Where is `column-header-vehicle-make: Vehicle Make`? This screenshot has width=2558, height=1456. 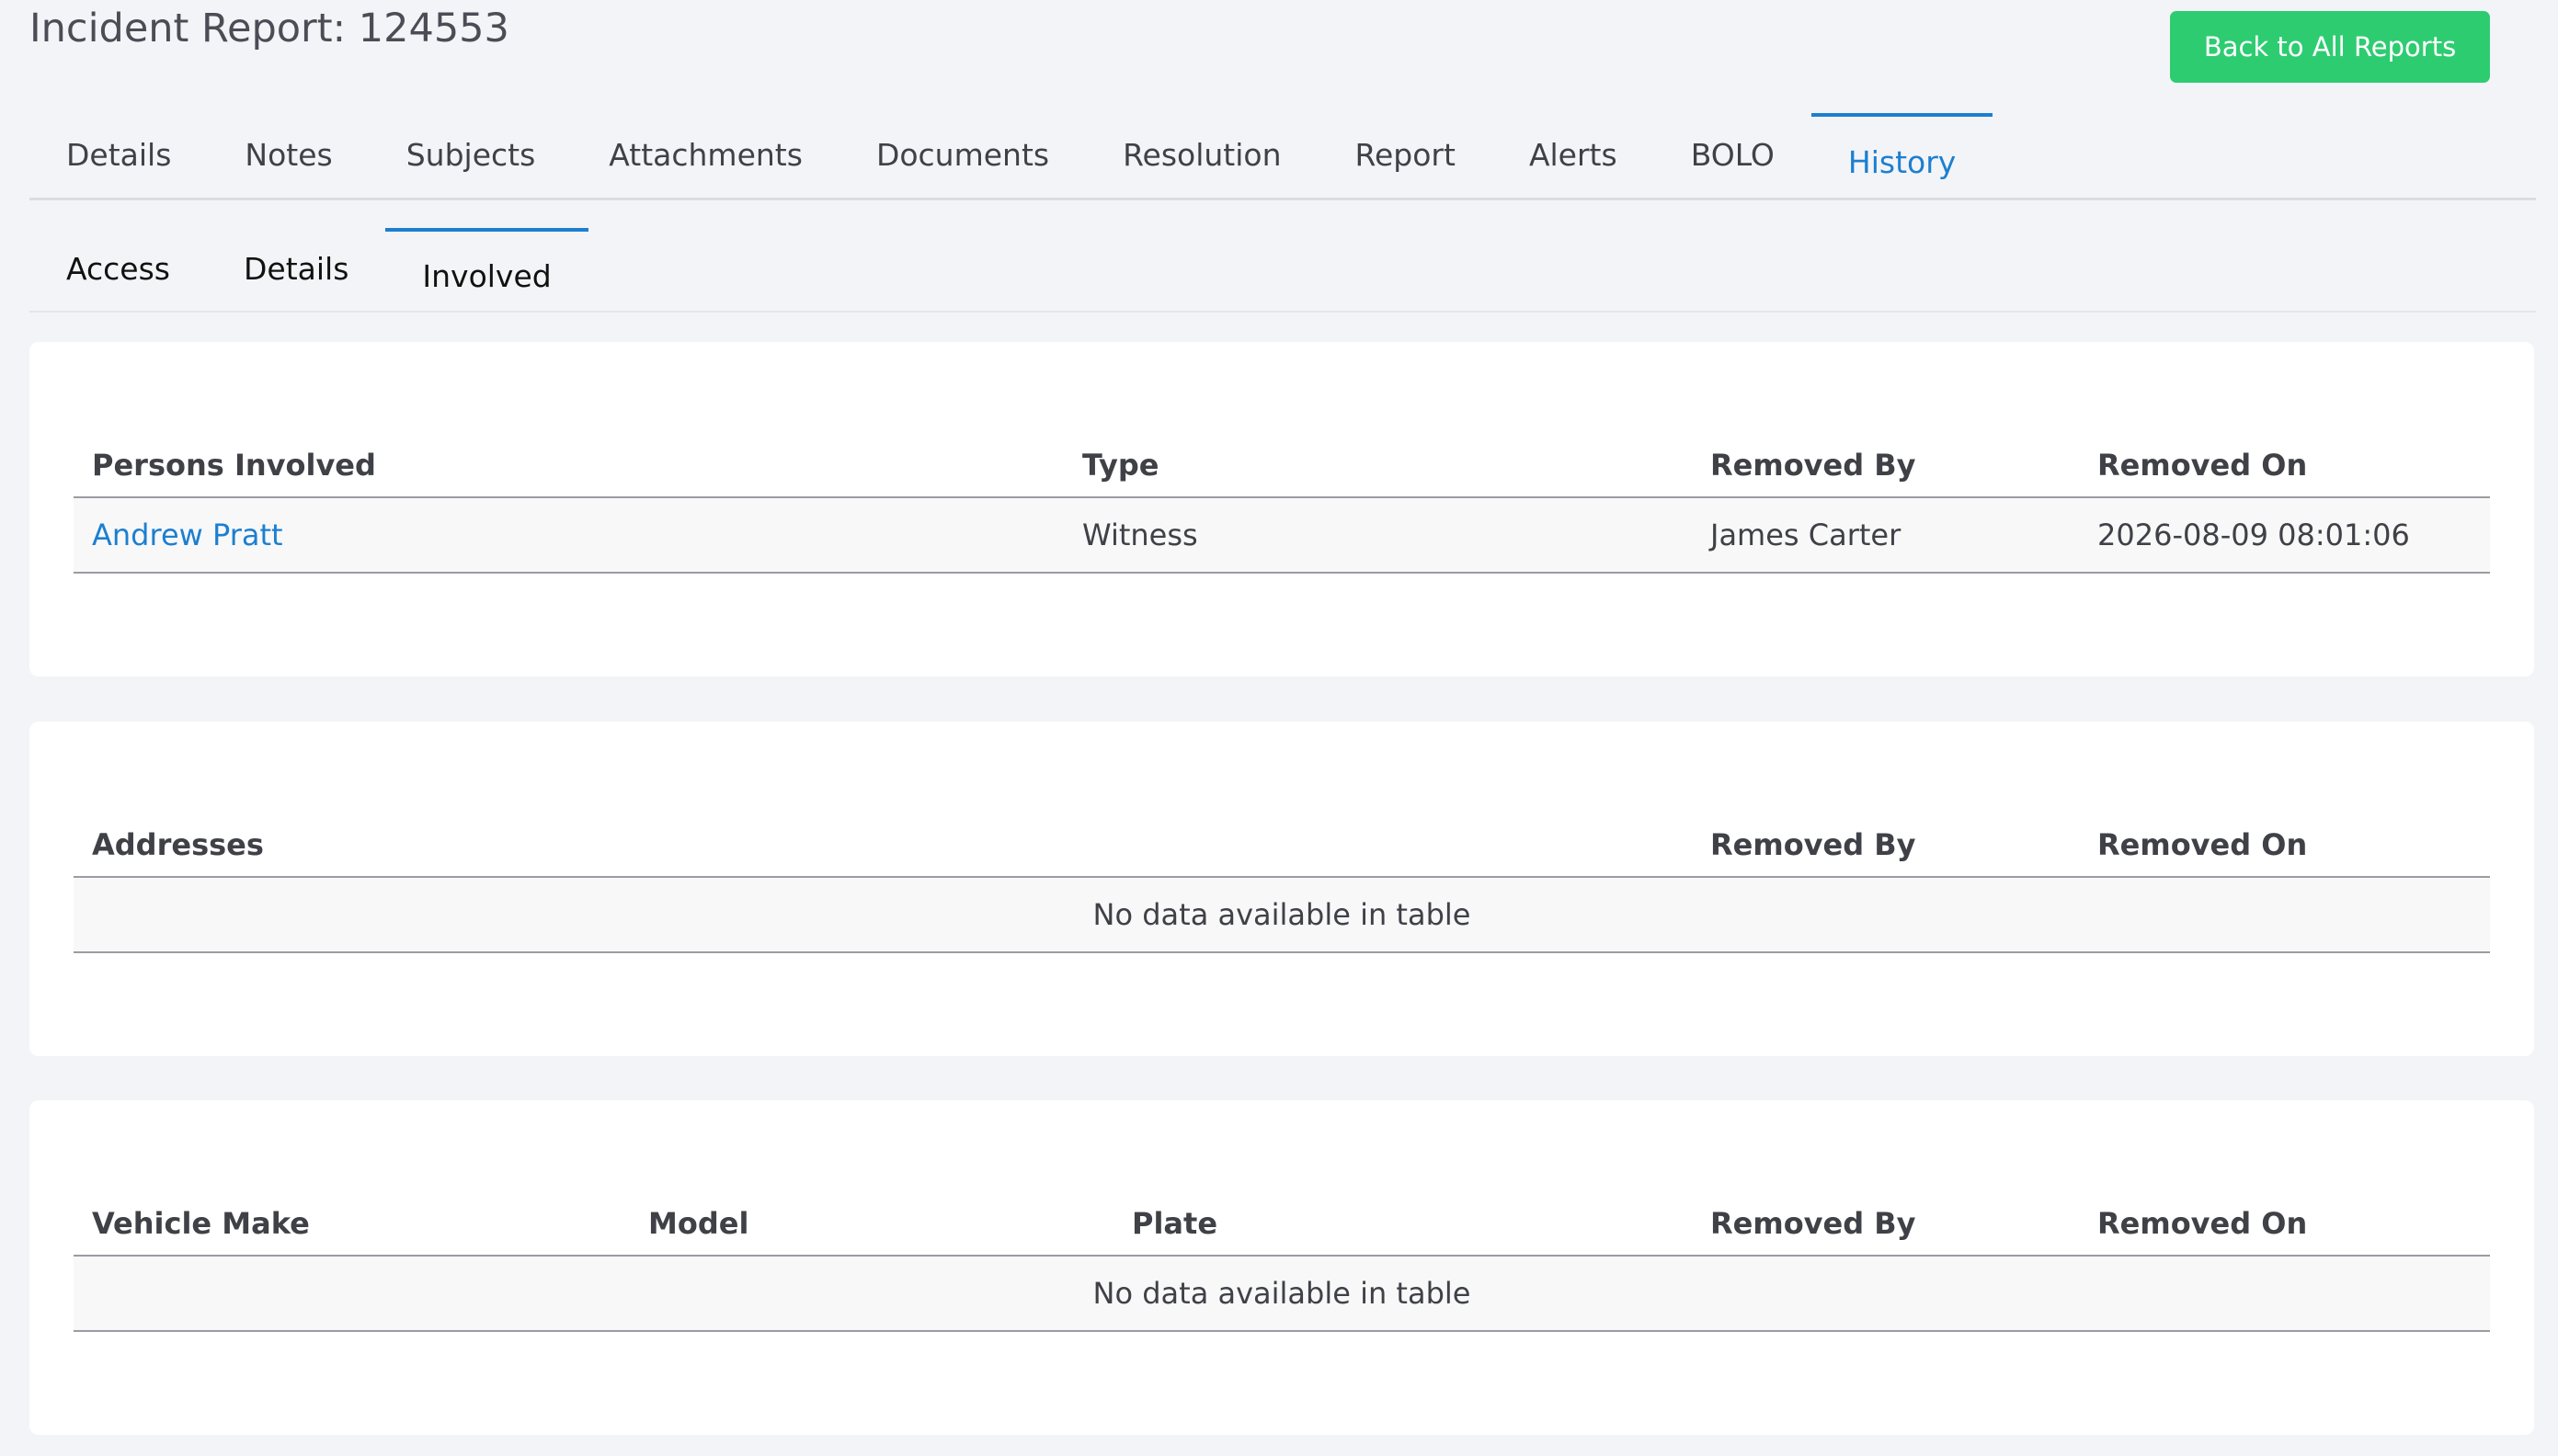 column-header-vehicle-make: Vehicle Make is located at coordinates (352, 1224).